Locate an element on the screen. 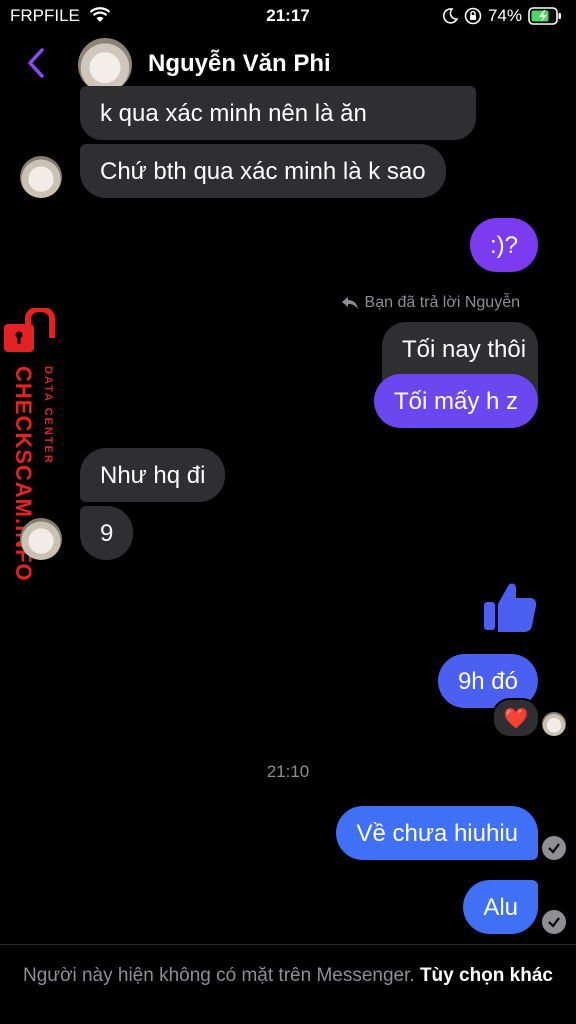  heart-icon: ❤️ is located at coordinates (516, 718).